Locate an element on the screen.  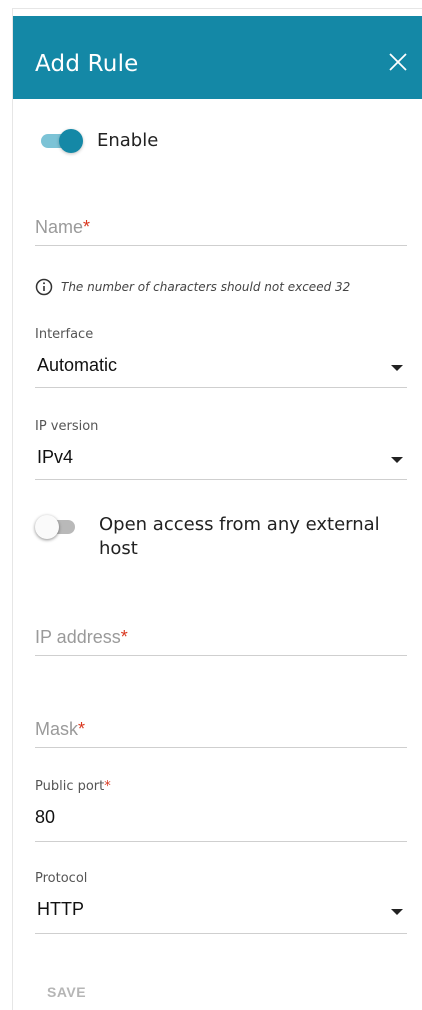
open-access-toggle is located at coordinates (57, 527).